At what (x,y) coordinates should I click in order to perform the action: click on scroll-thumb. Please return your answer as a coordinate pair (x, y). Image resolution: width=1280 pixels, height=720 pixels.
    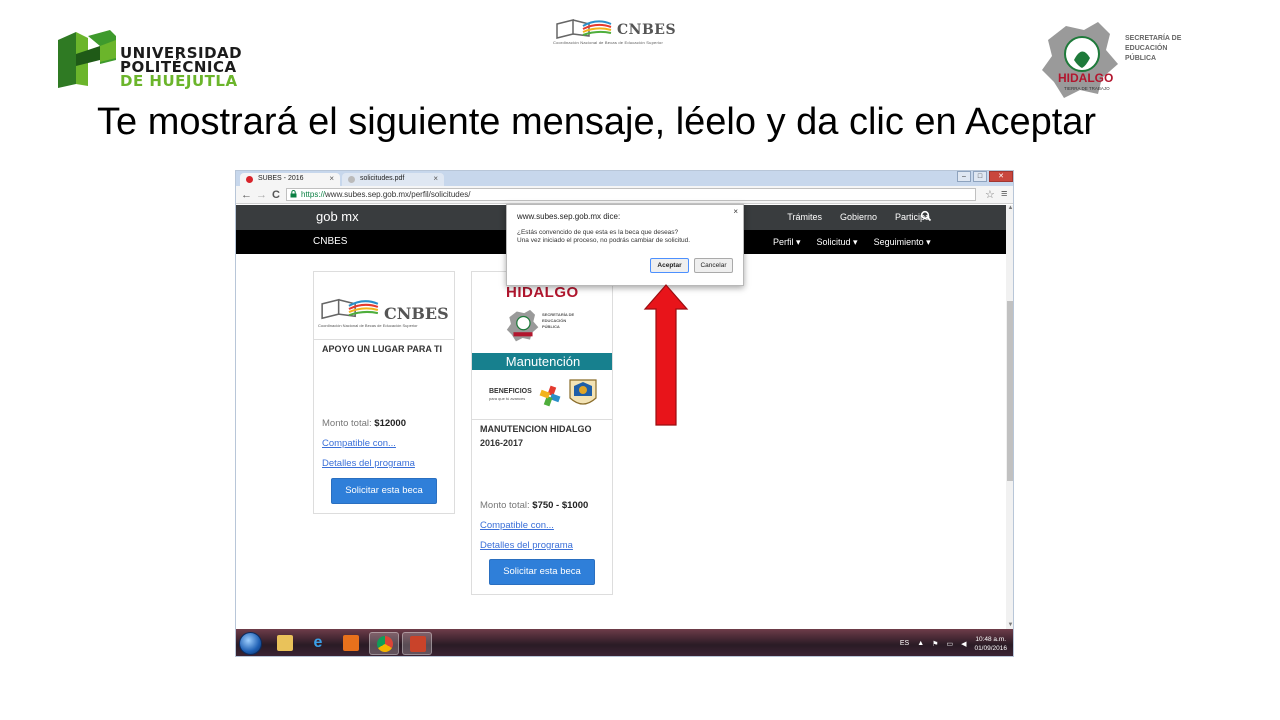
    Looking at the image, I should click on (1010, 391).